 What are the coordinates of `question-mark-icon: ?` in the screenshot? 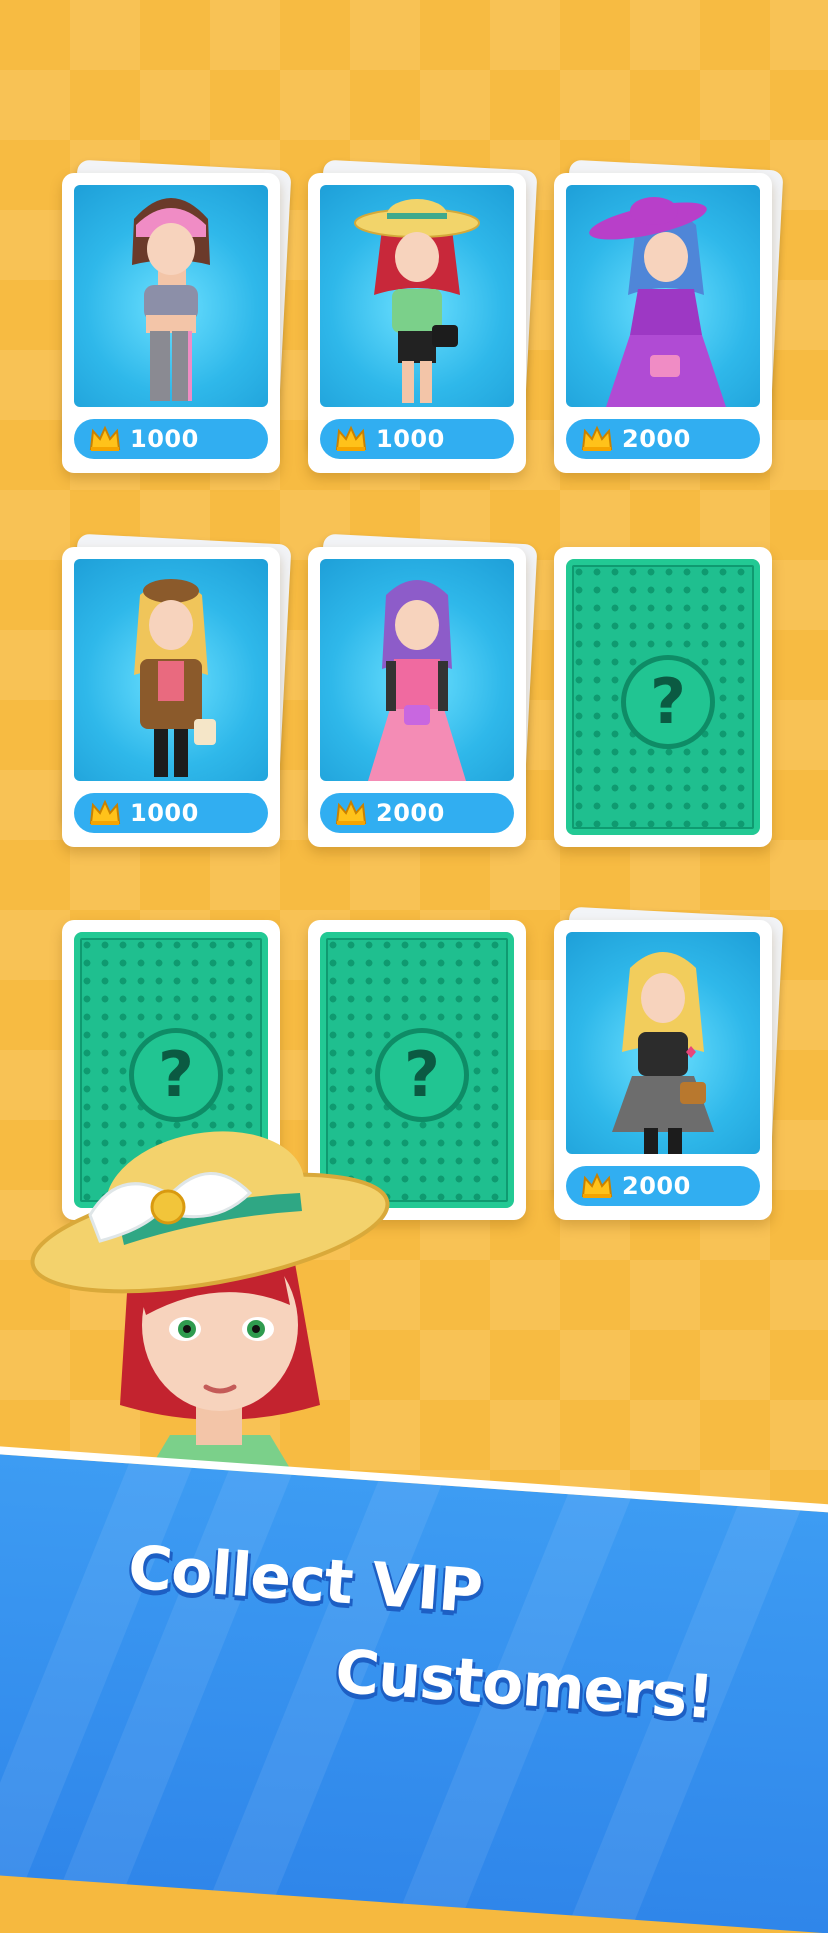 It's located at (668, 702).